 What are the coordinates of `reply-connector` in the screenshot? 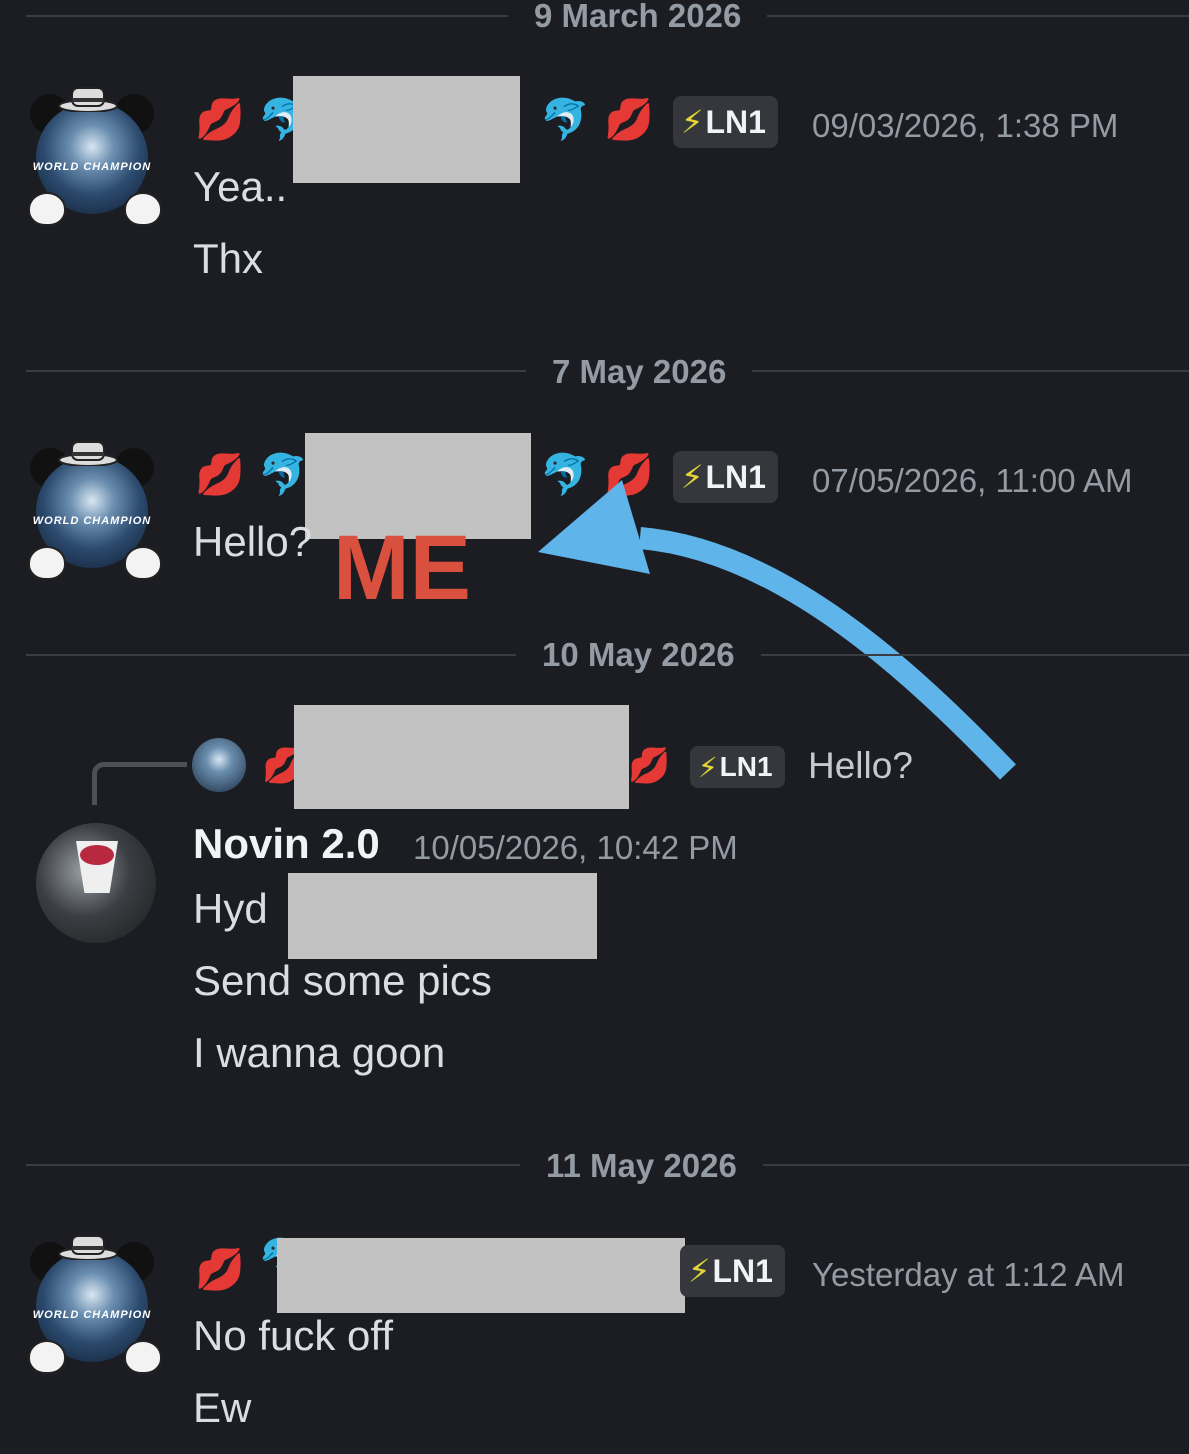 It's located at (139, 783).